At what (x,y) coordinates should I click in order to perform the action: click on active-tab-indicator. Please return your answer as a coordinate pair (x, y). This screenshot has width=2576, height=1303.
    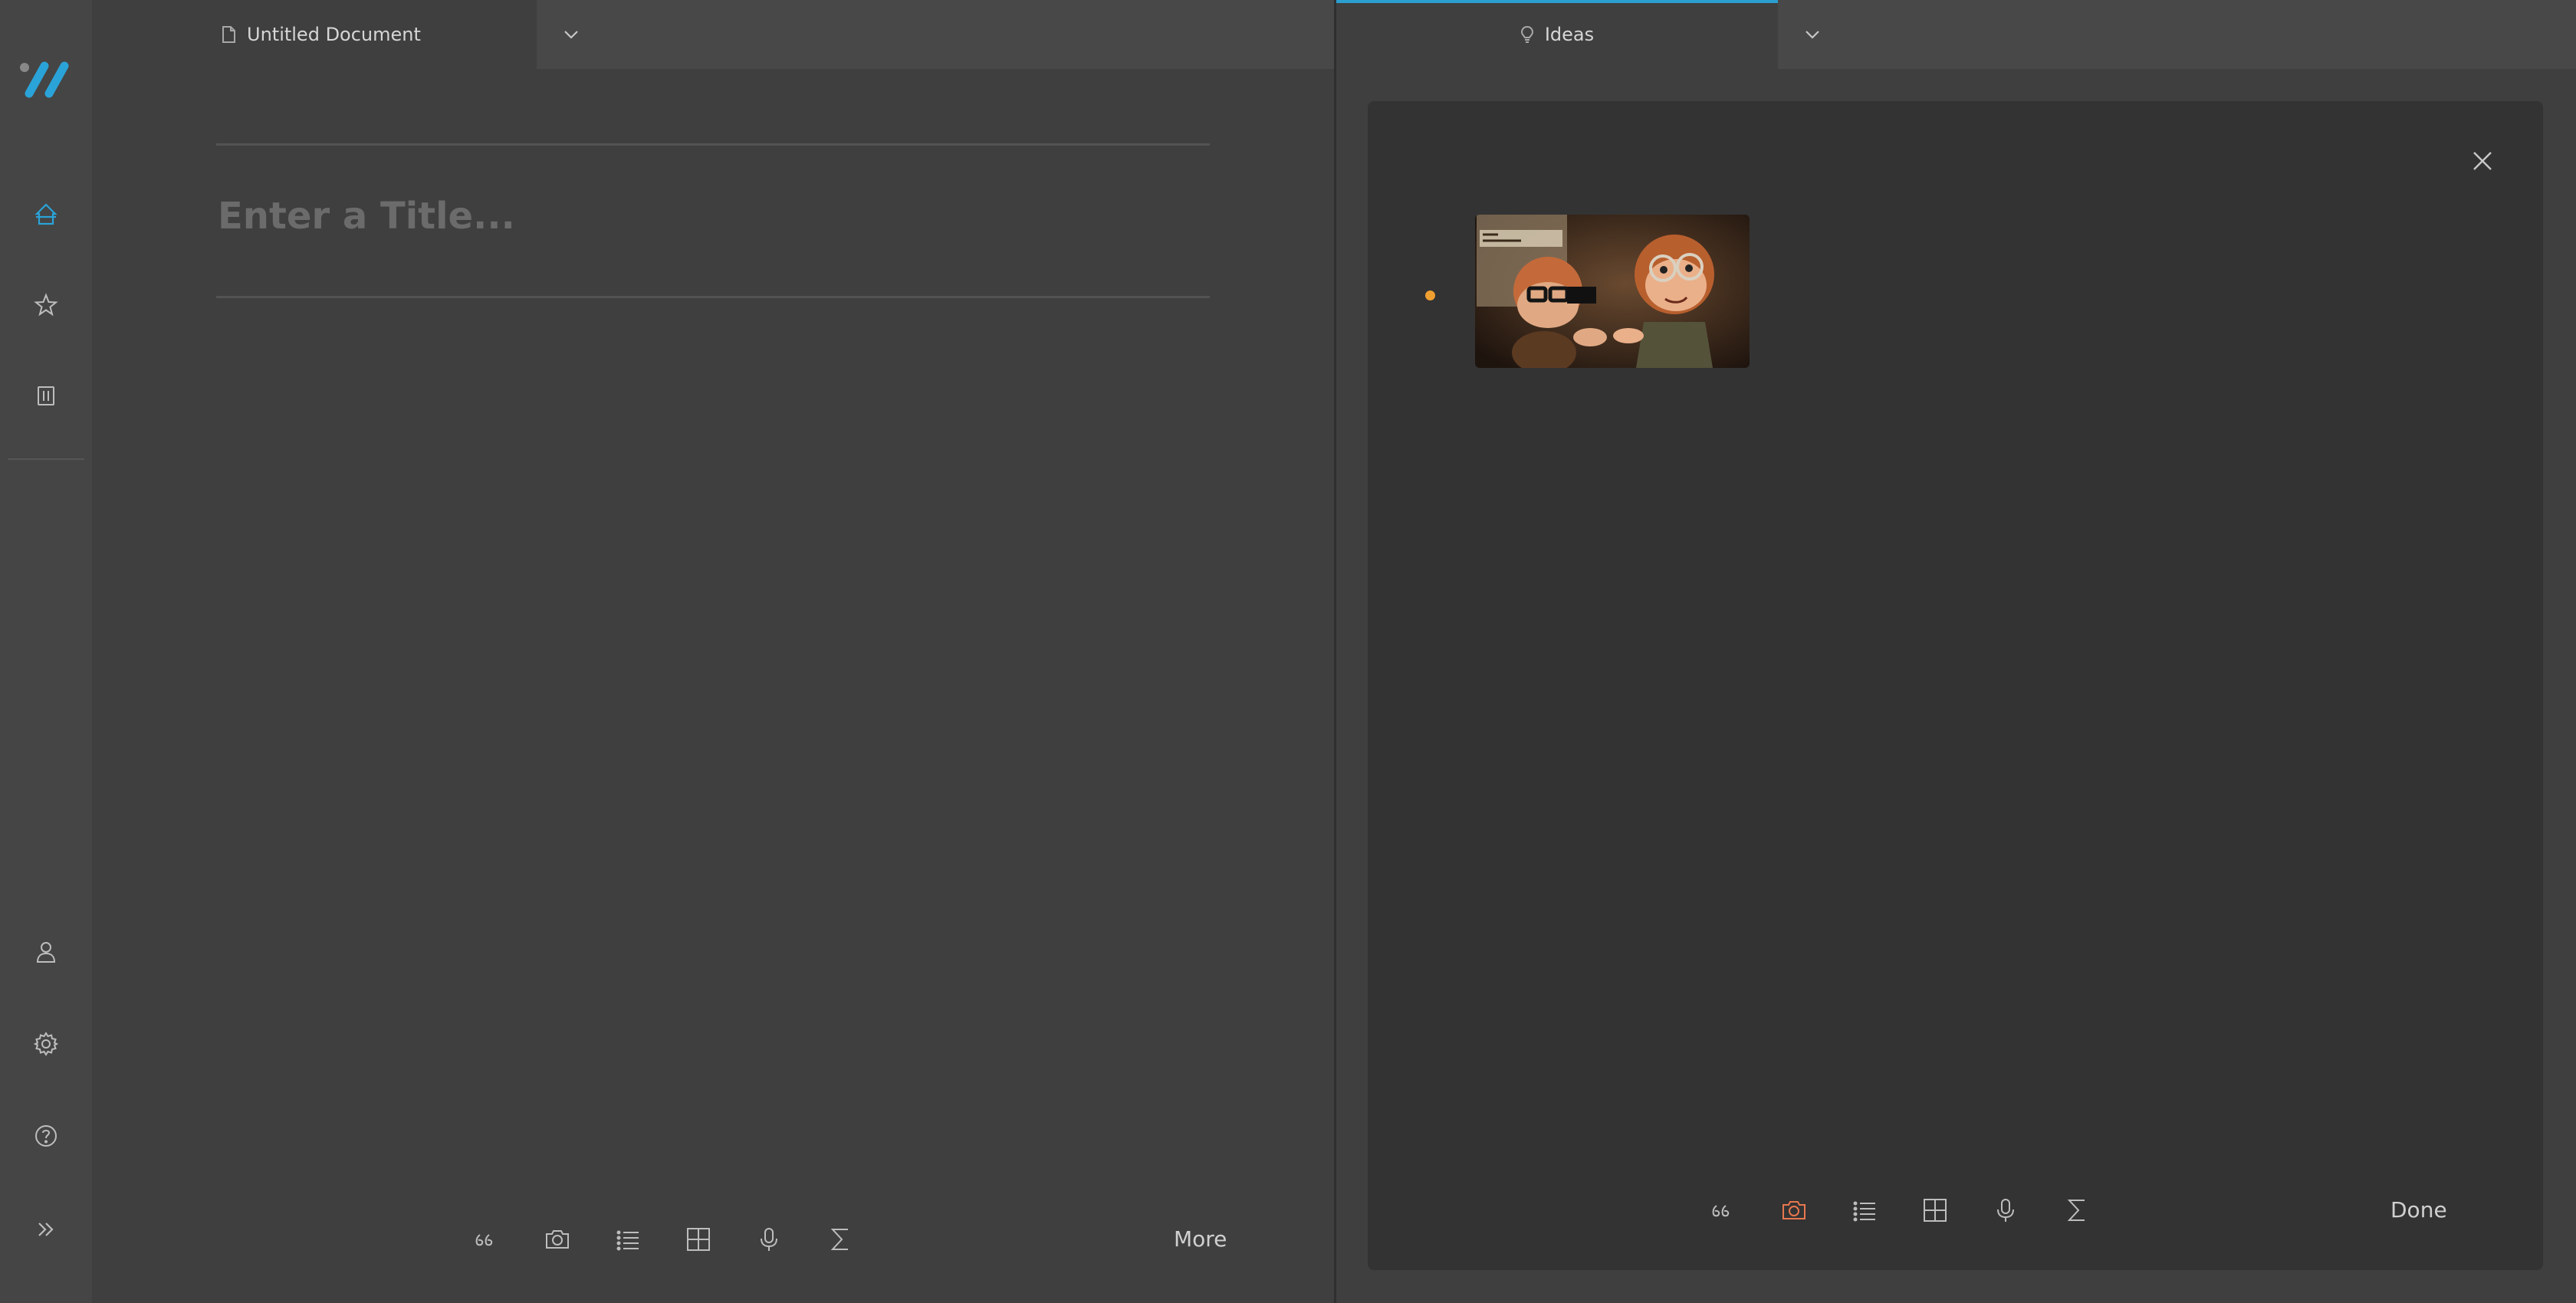
    Looking at the image, I should click on (1557, 1).